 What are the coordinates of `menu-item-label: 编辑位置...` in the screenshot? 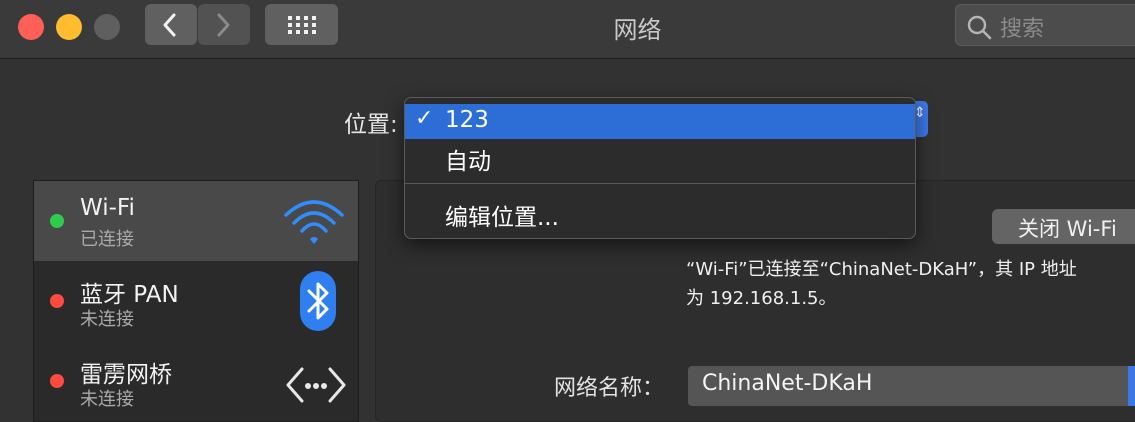 It's located at (502, 218).